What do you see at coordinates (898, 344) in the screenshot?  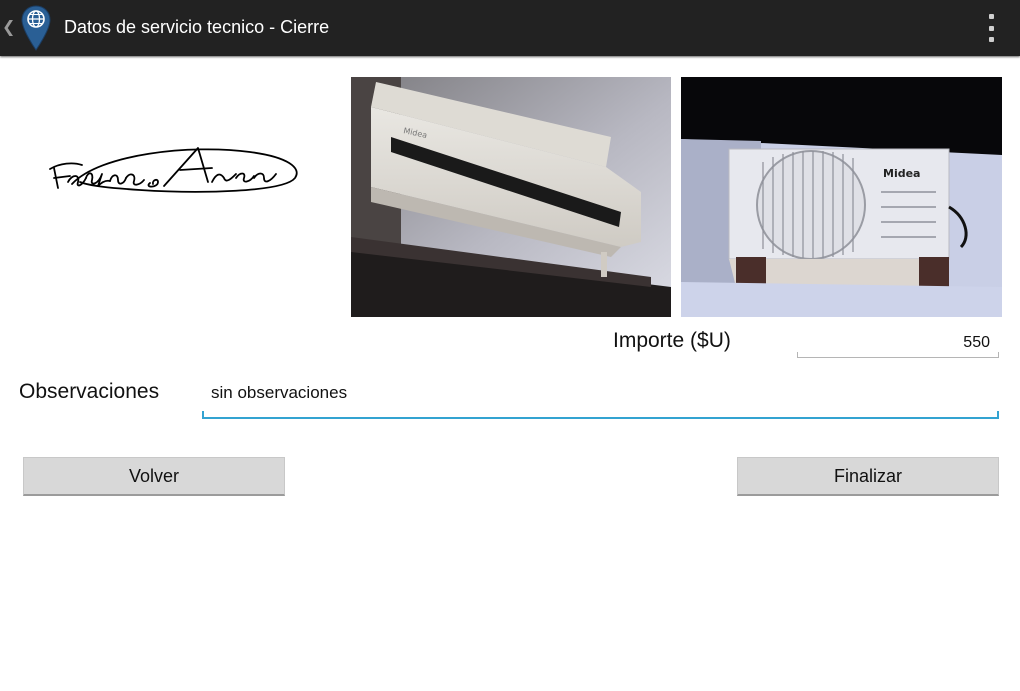 I see `importe-input: 550` at bounding box center [898, 344].